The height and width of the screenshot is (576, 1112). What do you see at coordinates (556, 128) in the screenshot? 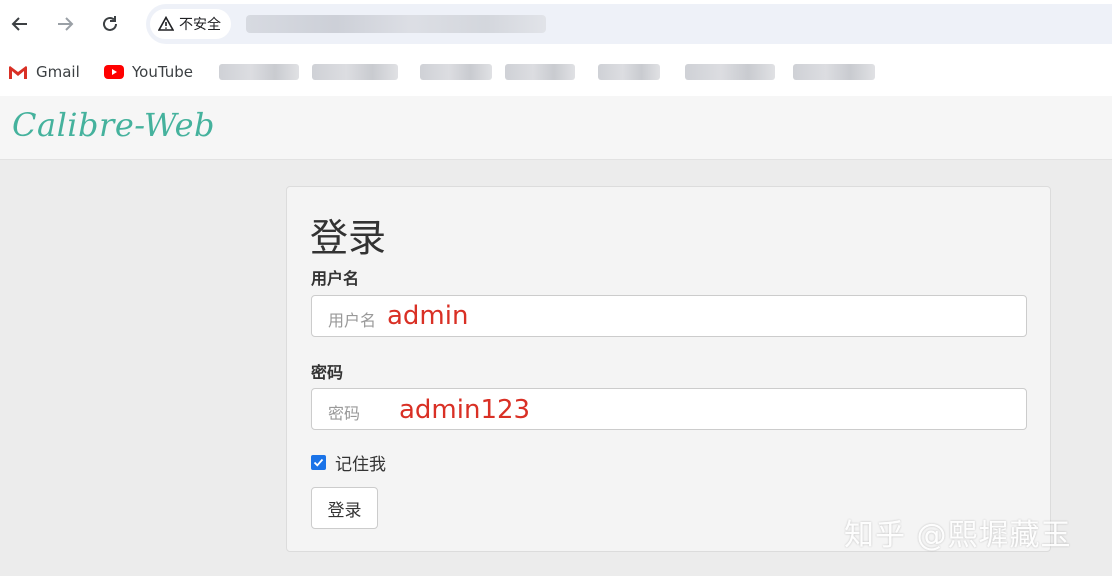
I see `app-navbar: Calibre-Web` at bounding box center [556, 128].